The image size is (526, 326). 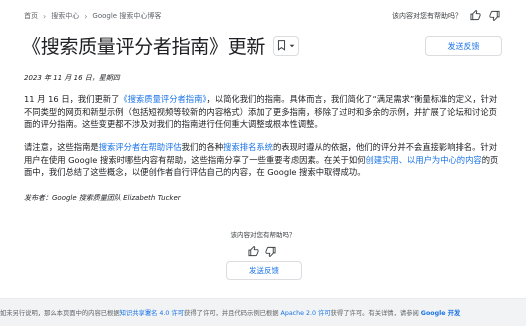 I want to click on helpful-widget-top: 该内容对您有帮助吗？, so click(x=446, y=15).